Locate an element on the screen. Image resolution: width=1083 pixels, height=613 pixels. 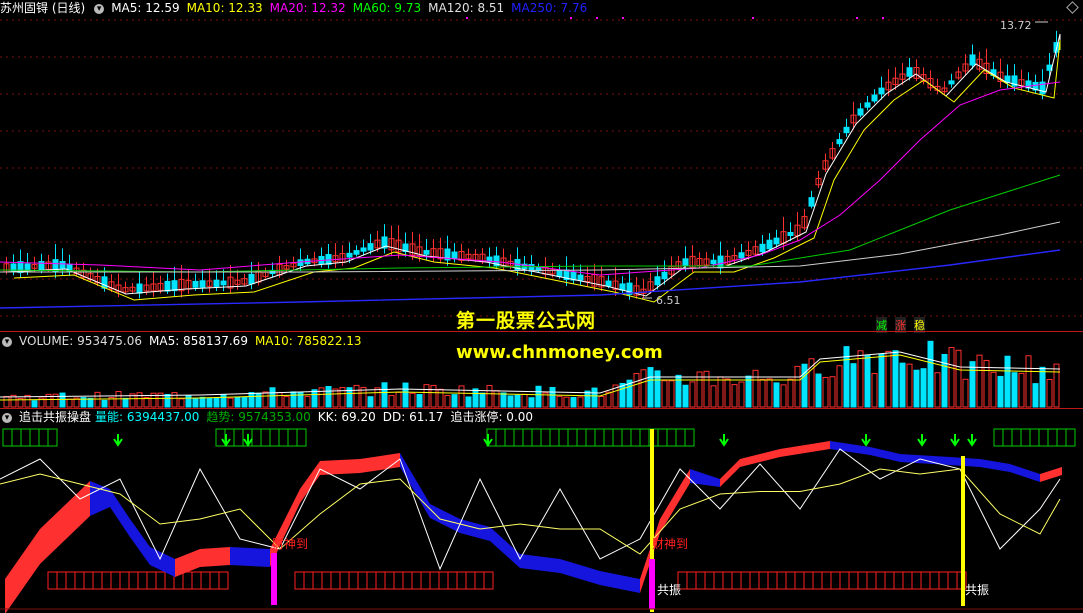
volume-legend-item-1: MA5: 858137.69 is located at coordinates (198, 341).